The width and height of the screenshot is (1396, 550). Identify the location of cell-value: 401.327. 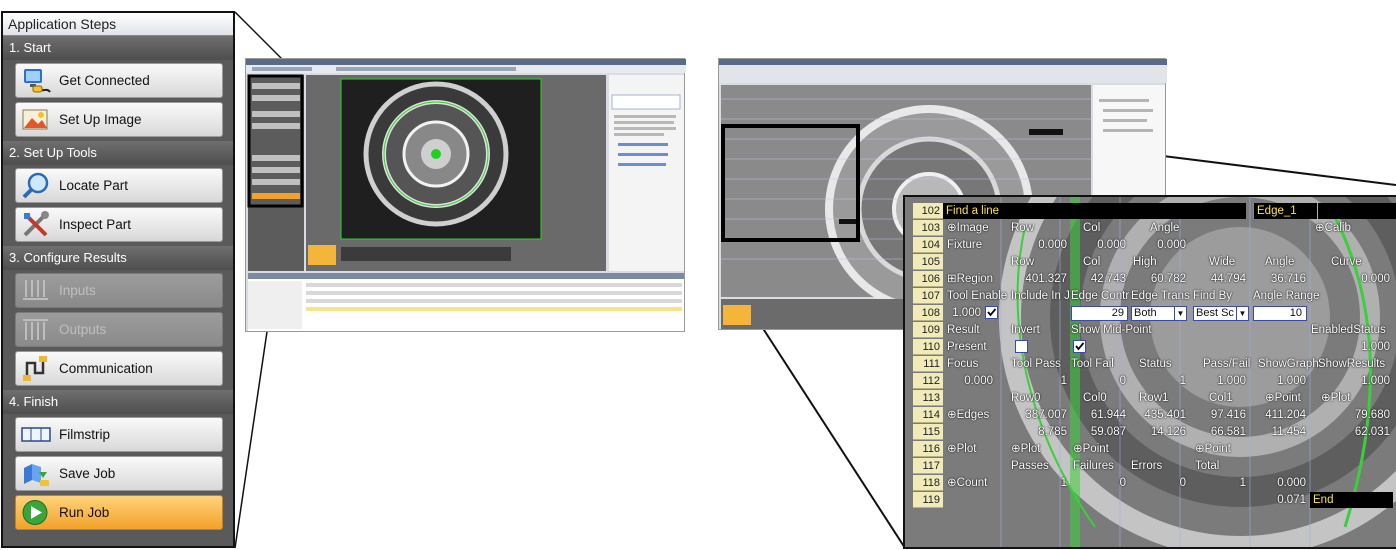
(1038, 279).